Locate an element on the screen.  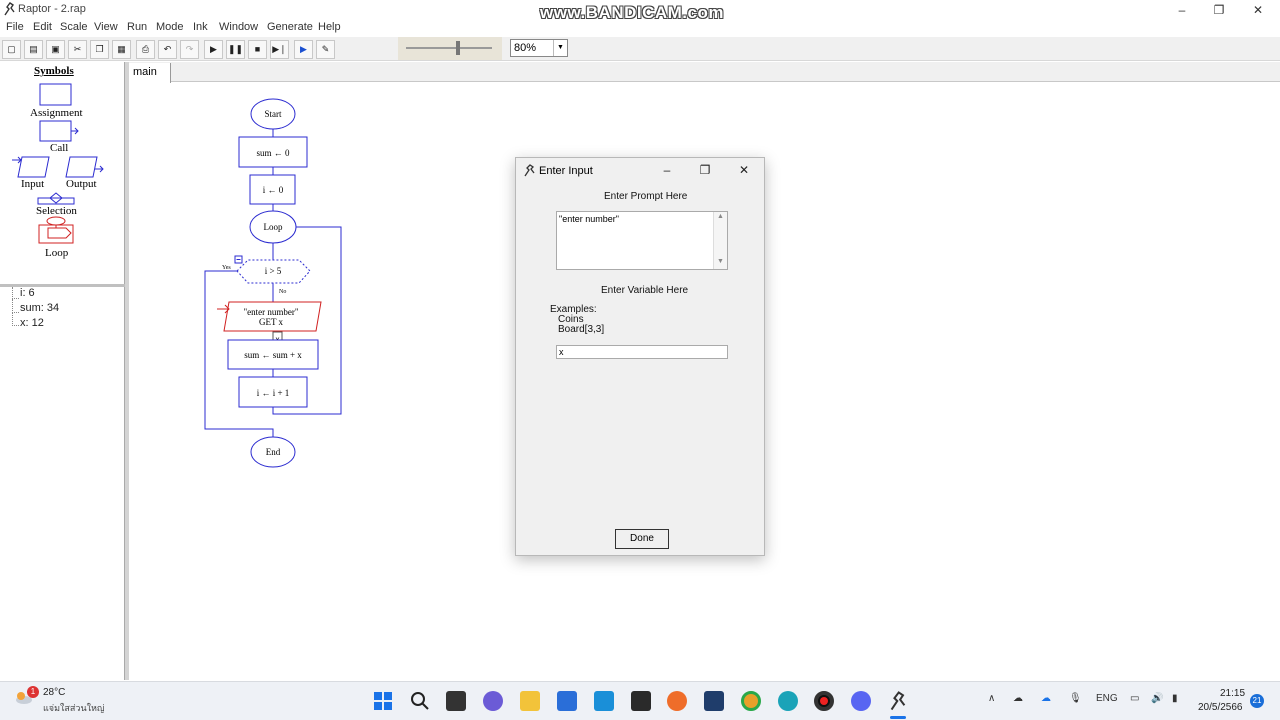
assign-i-text: i ← 0 is located at coordinates (273, 190).